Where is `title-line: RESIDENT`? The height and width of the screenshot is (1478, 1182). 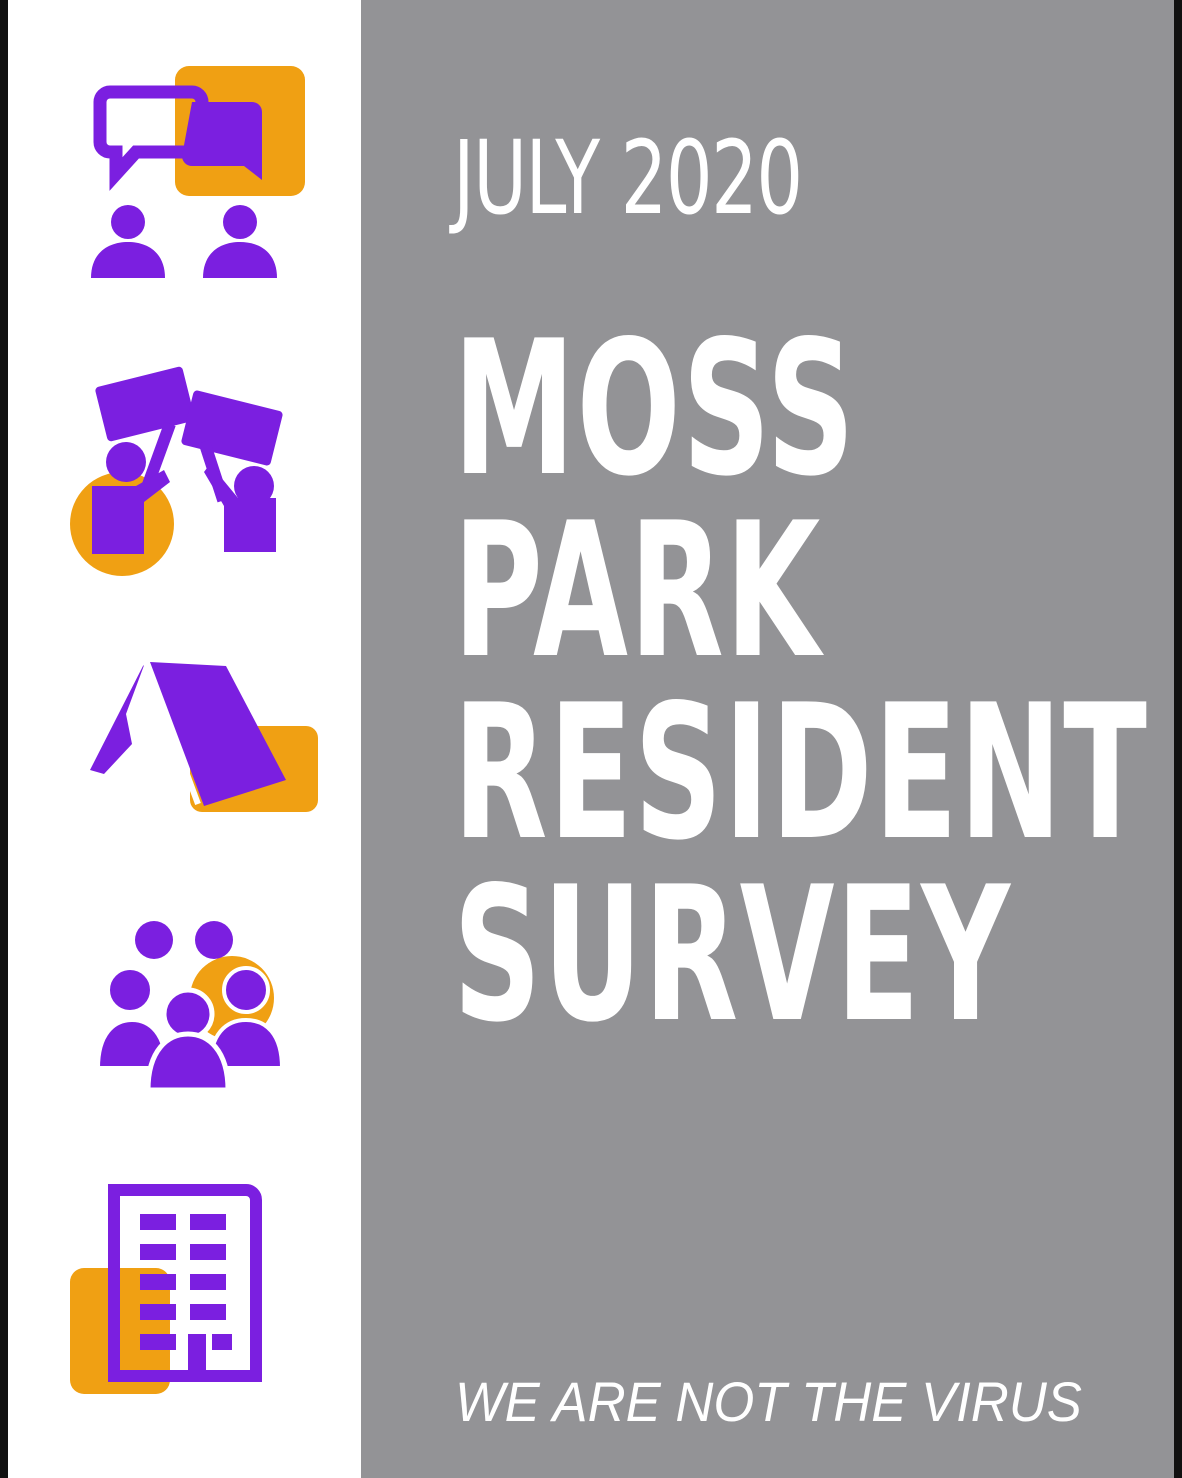
title-line: RESIDENT is located at coordinates (801, 772).